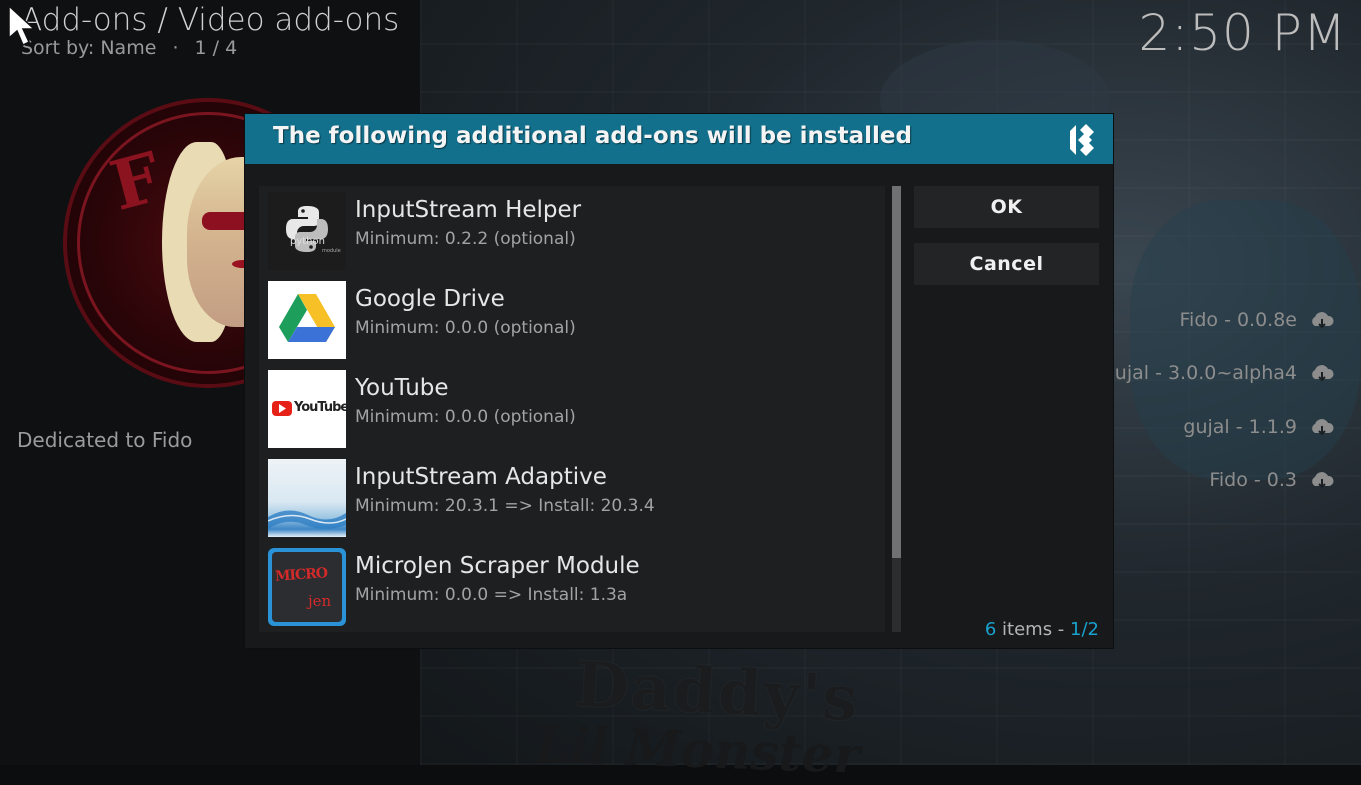  I want to click on item-subtitle: Minimum: 0.2.2 (optional), so click(465, 239).